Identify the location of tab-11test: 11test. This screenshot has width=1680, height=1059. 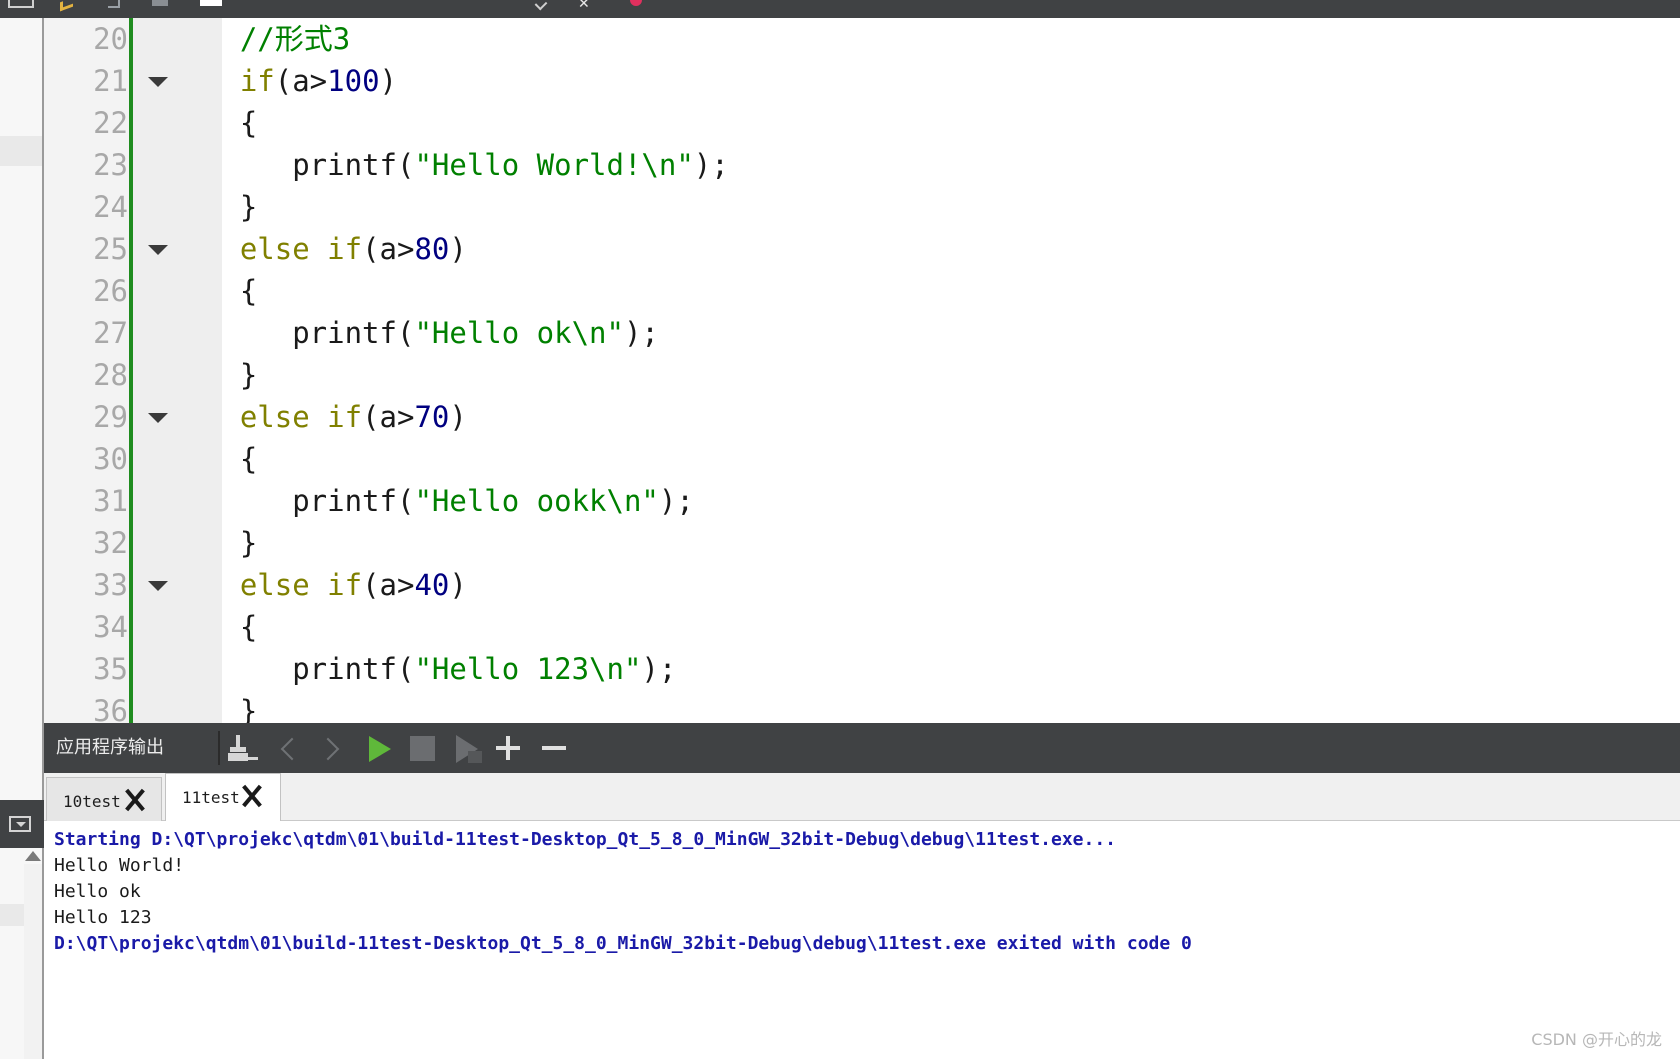
(223, 797).